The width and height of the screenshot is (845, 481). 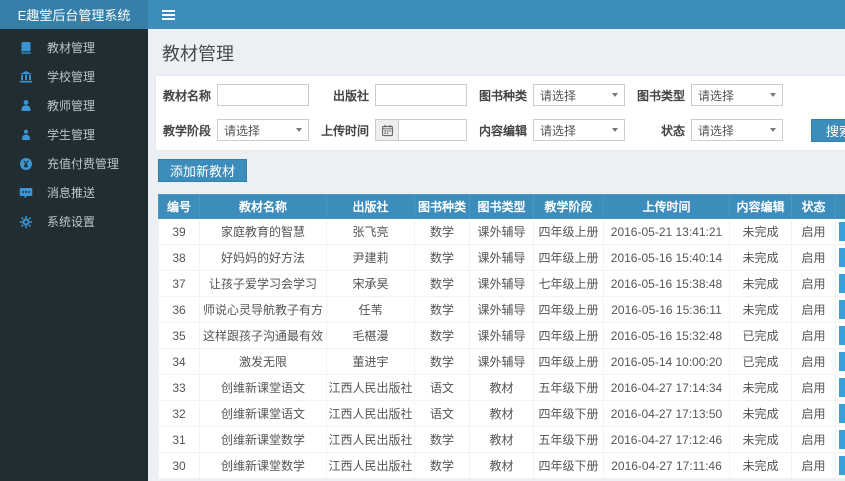 What do you see at coordinates (179, 257) in the screenshot?
I see `table-cell: 38` at bounding box center [179, 257].